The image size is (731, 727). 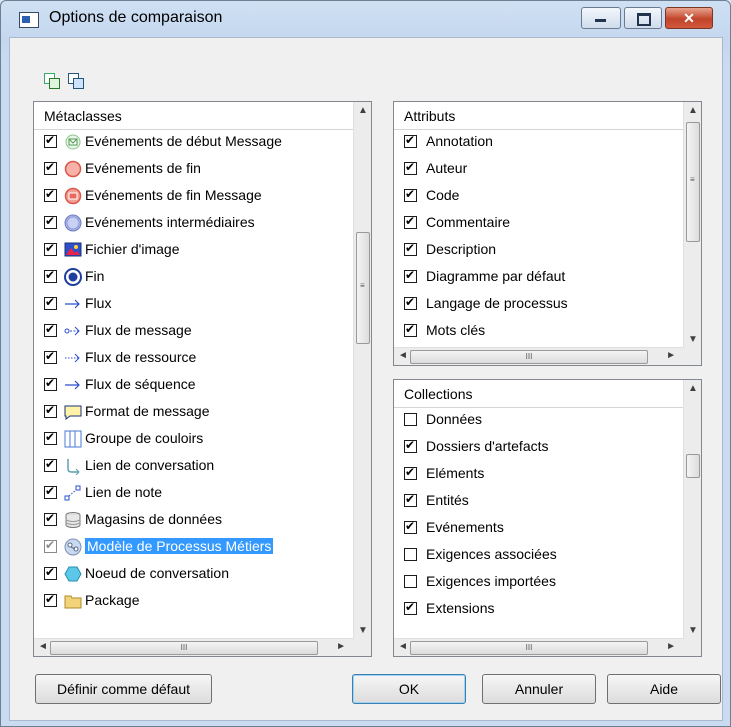 What do you see at coordinates (456, 330) in the screenshot?
I see `attribute-item-label: Mots clés` at bounding box center [456, 330].